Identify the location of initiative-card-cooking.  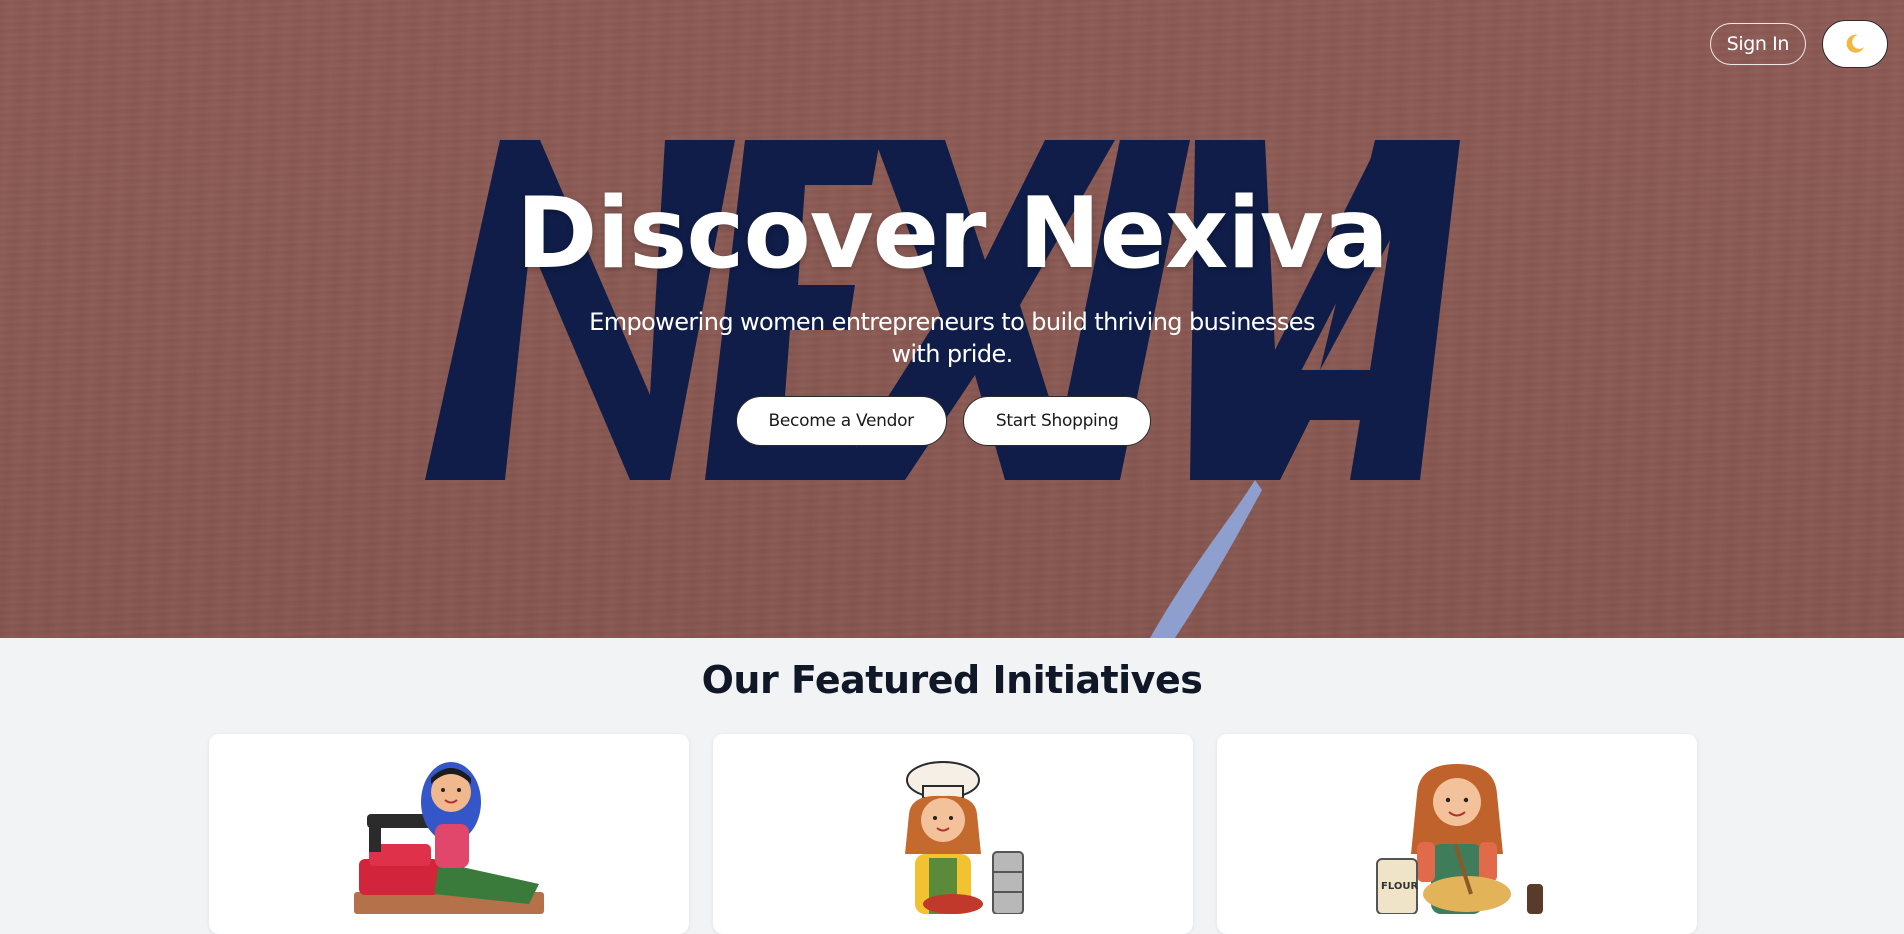
(953, 834).